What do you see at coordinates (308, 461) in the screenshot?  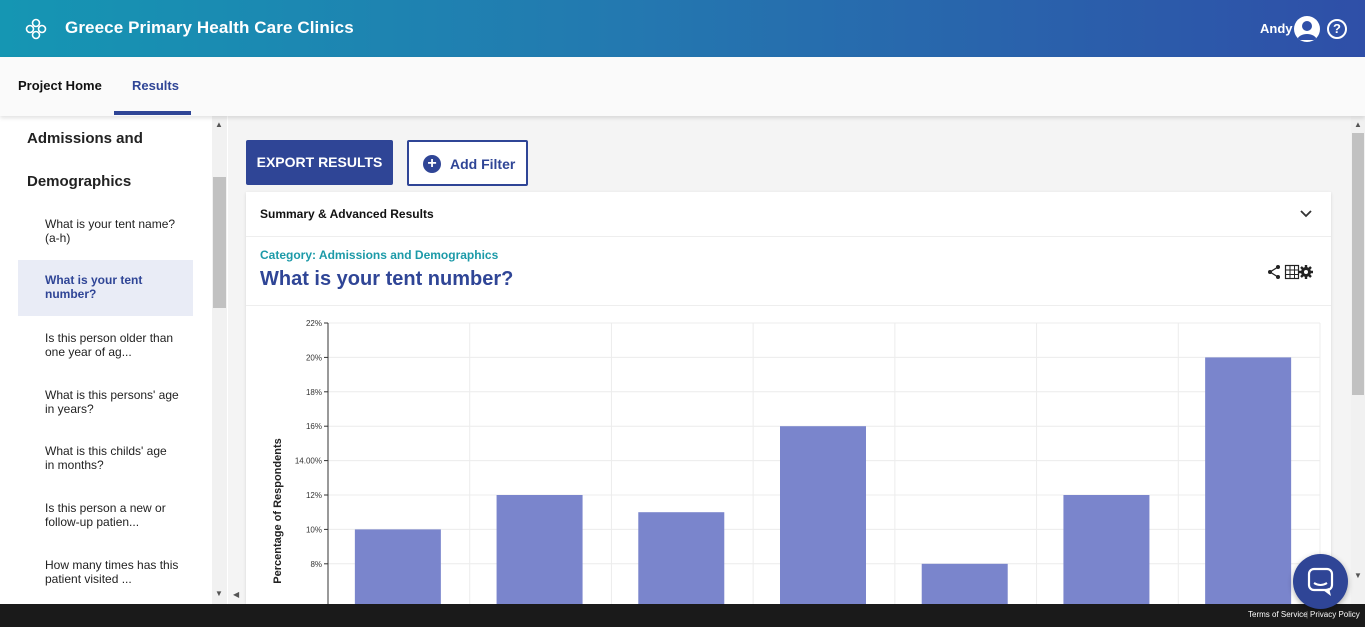 I see `y-tick-label: 14.00%` at bounding box center [308, 461].